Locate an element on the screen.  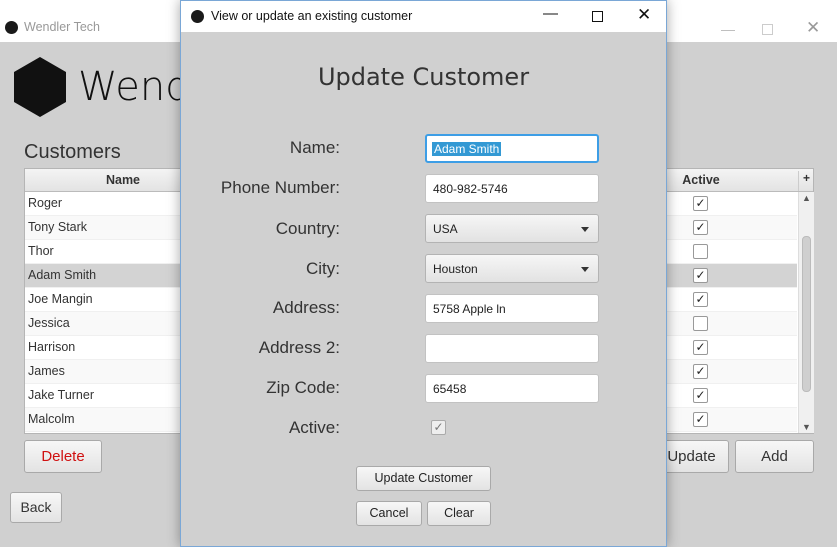
zip-field: 65458 is located at coordinates (512, 388).